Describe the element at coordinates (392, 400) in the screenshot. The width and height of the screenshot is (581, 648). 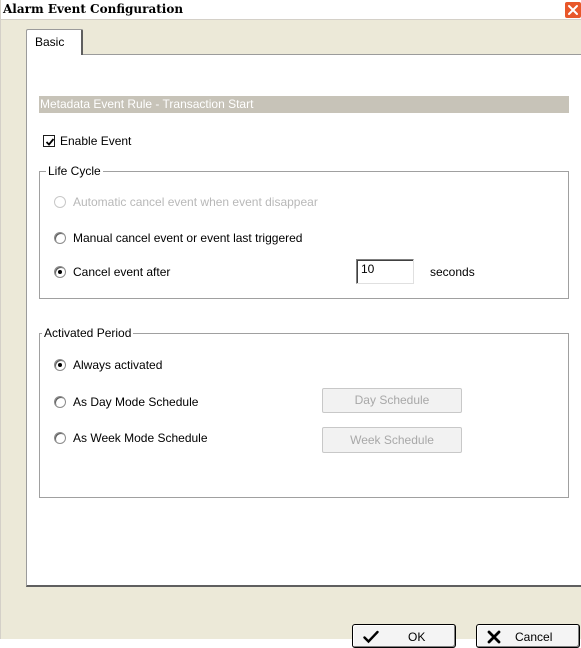
I see `day-schedule-button: Day Schedule` at that location.